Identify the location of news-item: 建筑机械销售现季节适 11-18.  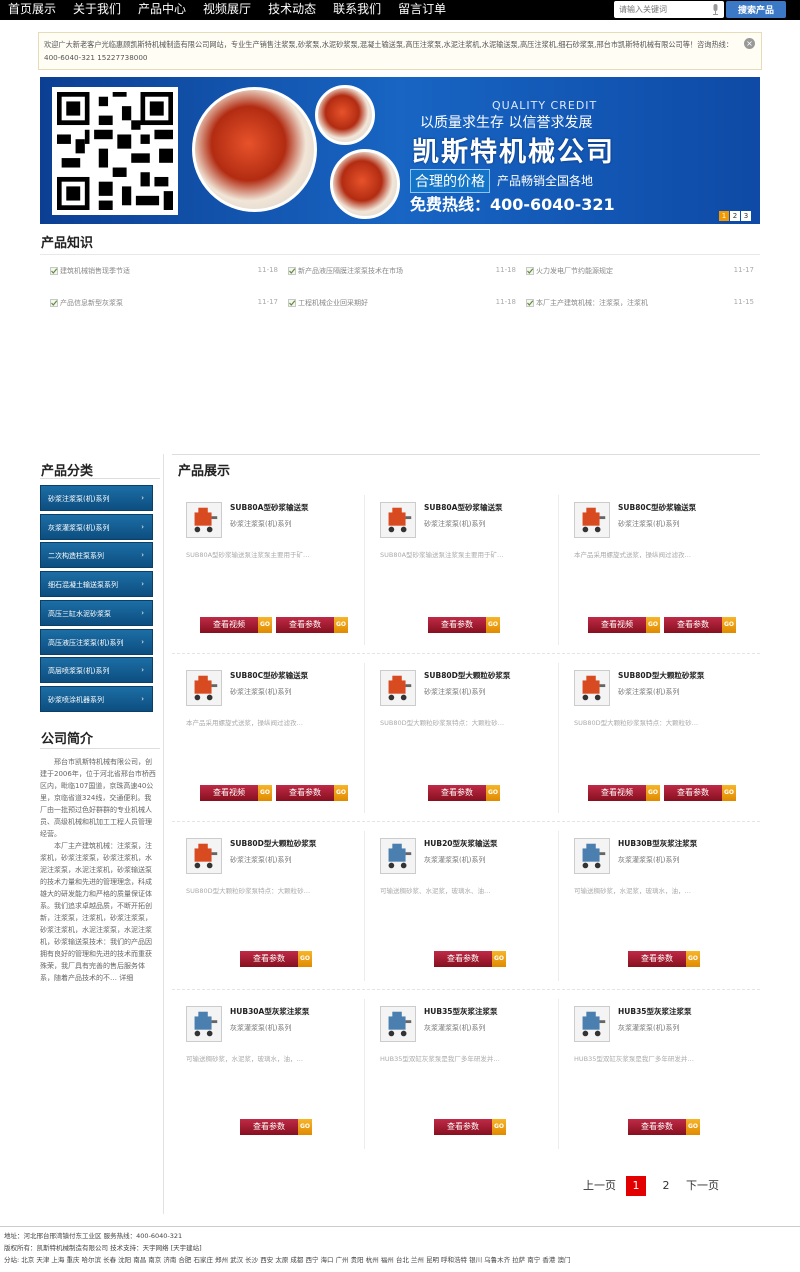
(164, 272).